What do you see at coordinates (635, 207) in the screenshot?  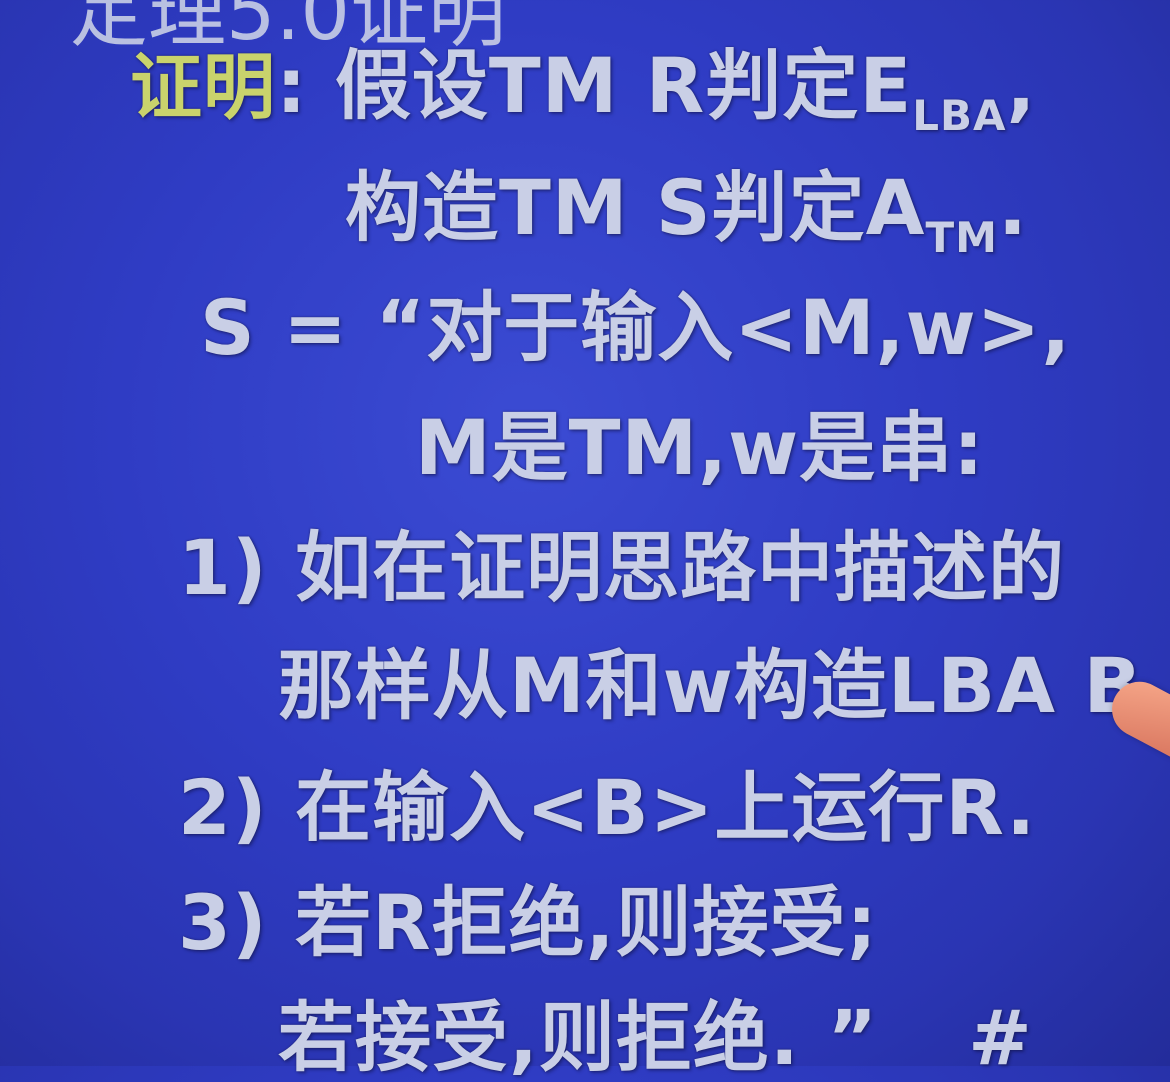 I see `proof-line-2-text: 构造TM S判定A` at bounding box center [635, 207].